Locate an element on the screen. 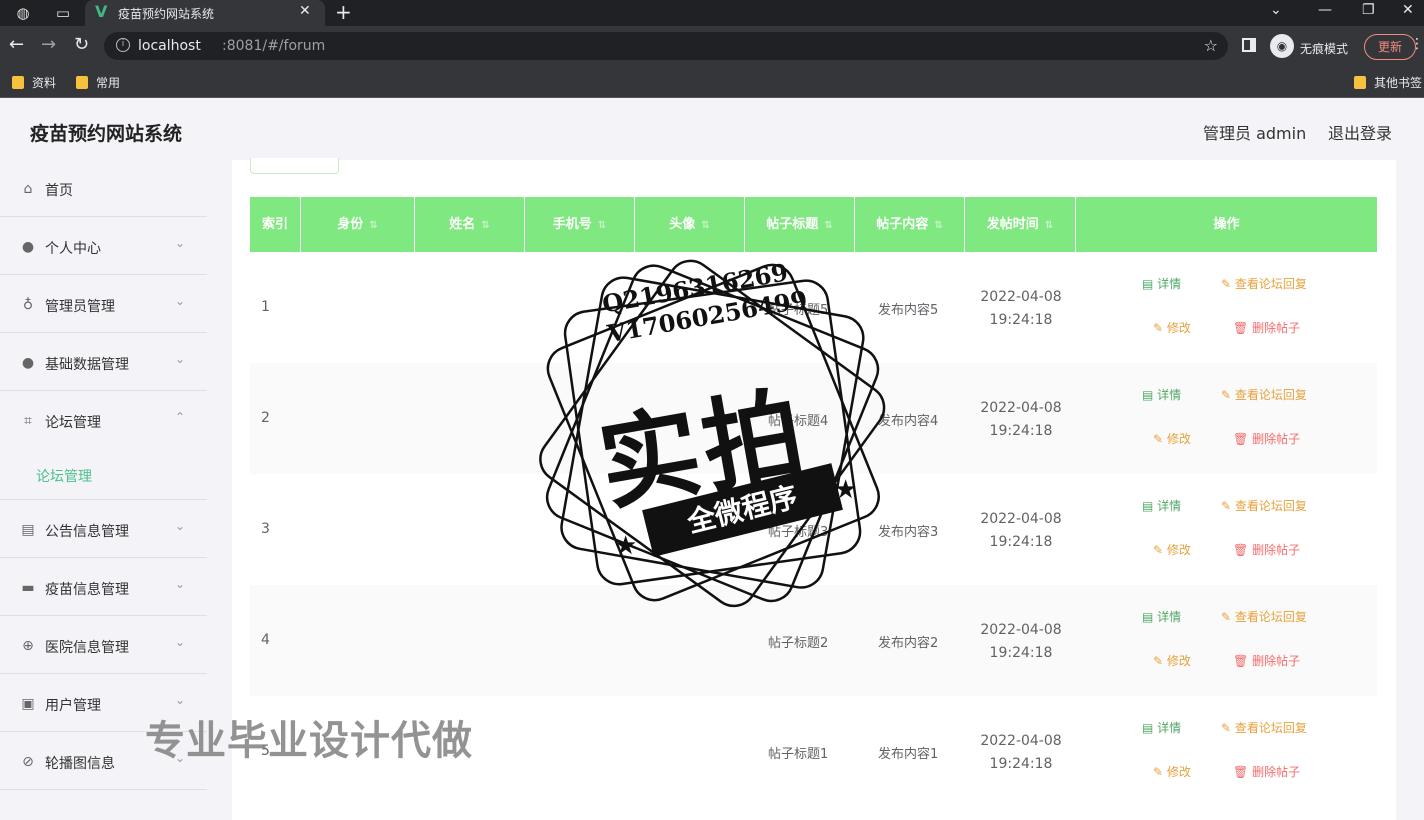 The width and height of the screenshot is (1424, 820). tab-close-icon: ✕ is located at coordinates (305, 11).